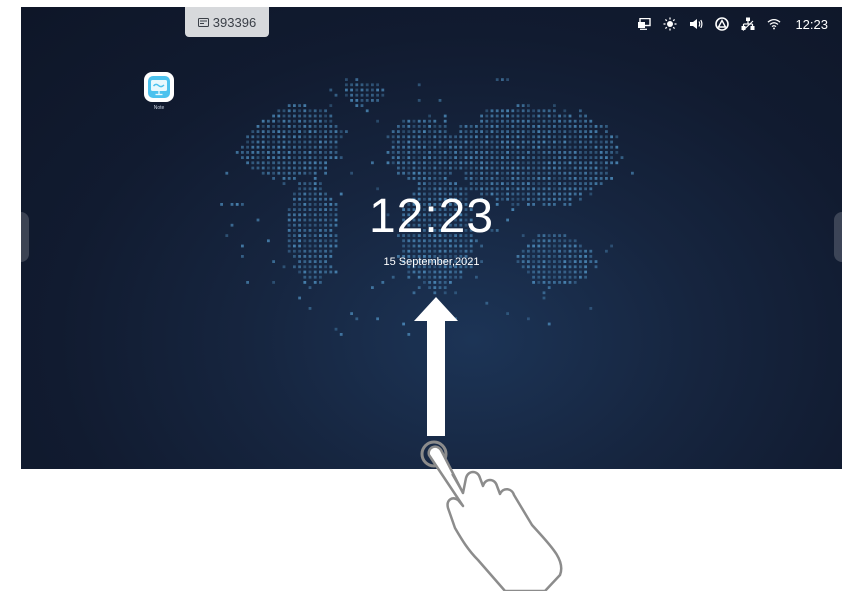  What do you see at coordinates (696, 24) in the screenshot?
I see `volume-icon` at bounding box center [696, 24].